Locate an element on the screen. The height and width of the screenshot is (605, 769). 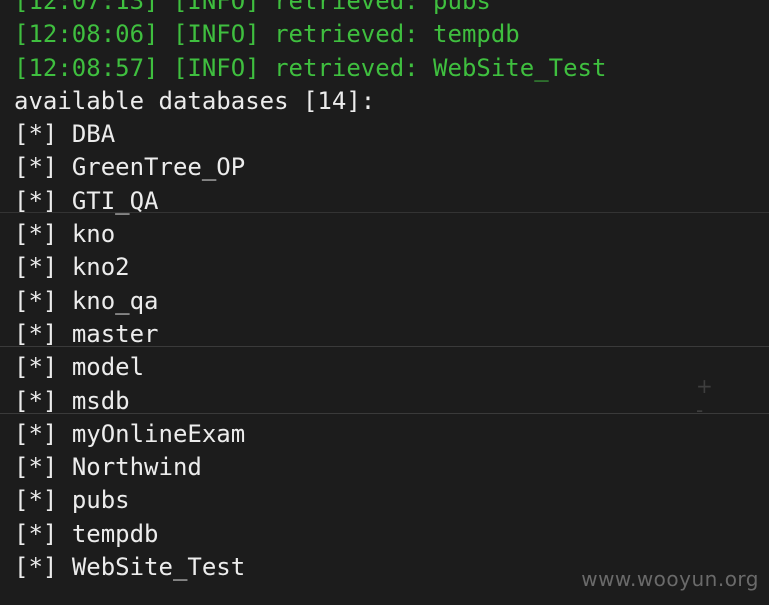
database-item: [*] Northwind is located at coordinates (108, 467).